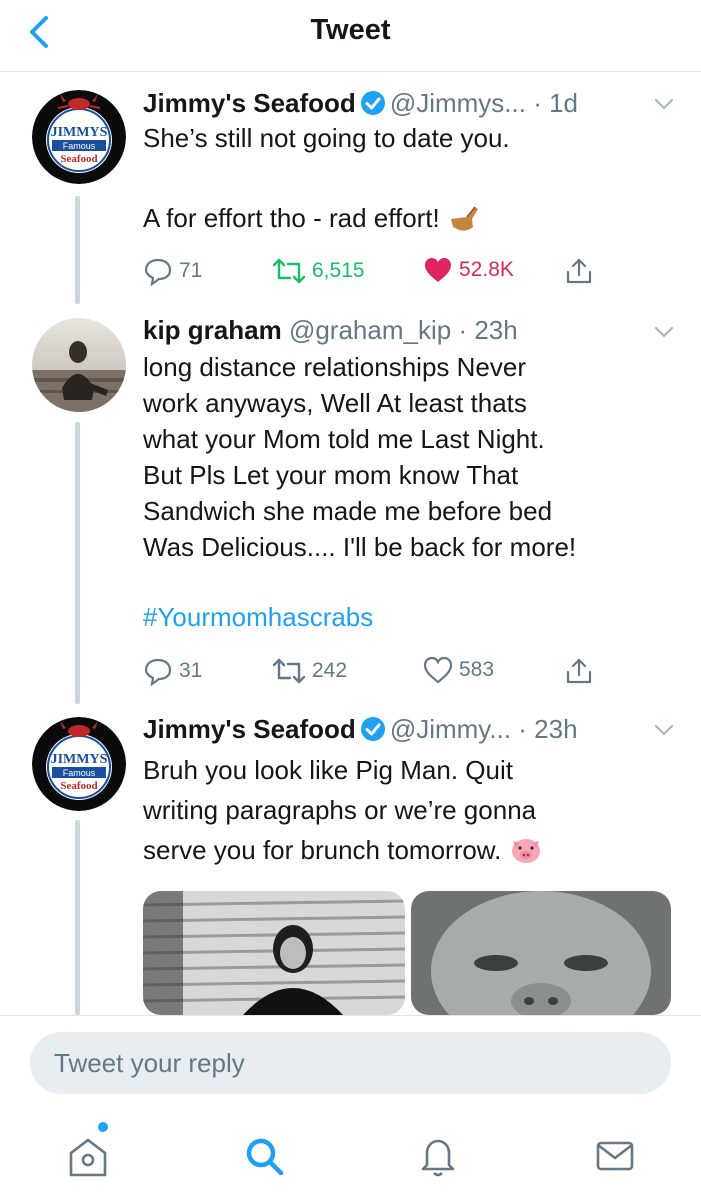 Image resolution: width=701 pixels, height=1200 pixels. Describe the element at coordinates (378, 673) in the screenshot. I see `tweet-actions: 31 242 583` at that location.